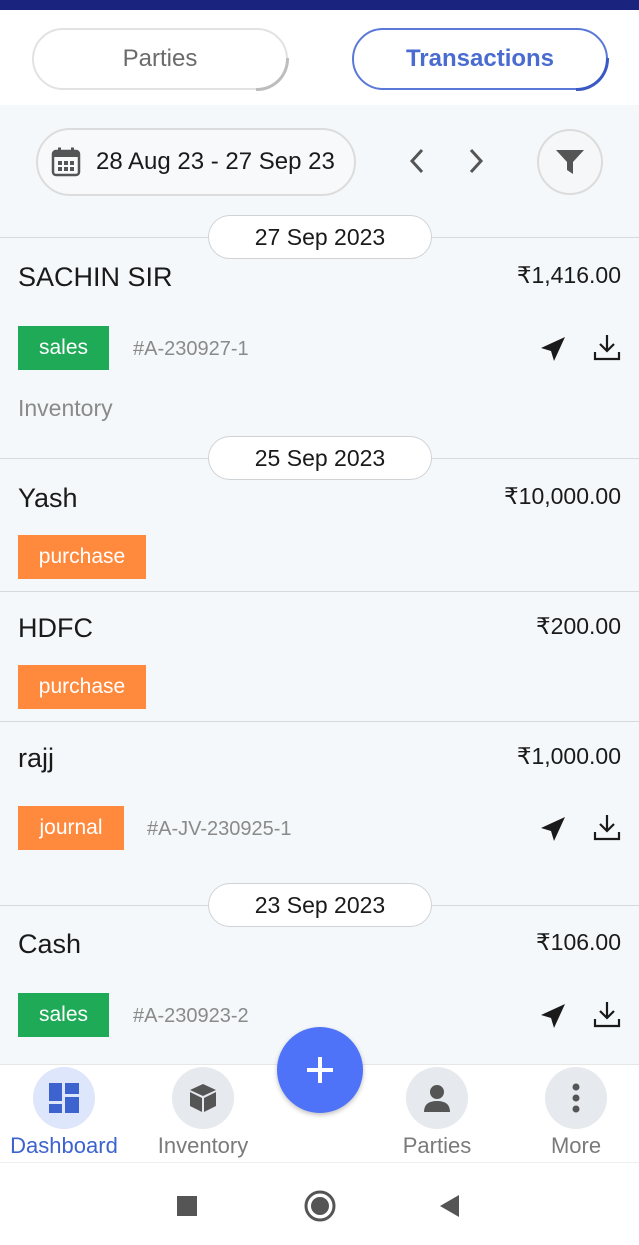  What do you see at coordinates (50, 944) in the screenshot?
I see `party-name: Cash` at bounding box center [50, 944].